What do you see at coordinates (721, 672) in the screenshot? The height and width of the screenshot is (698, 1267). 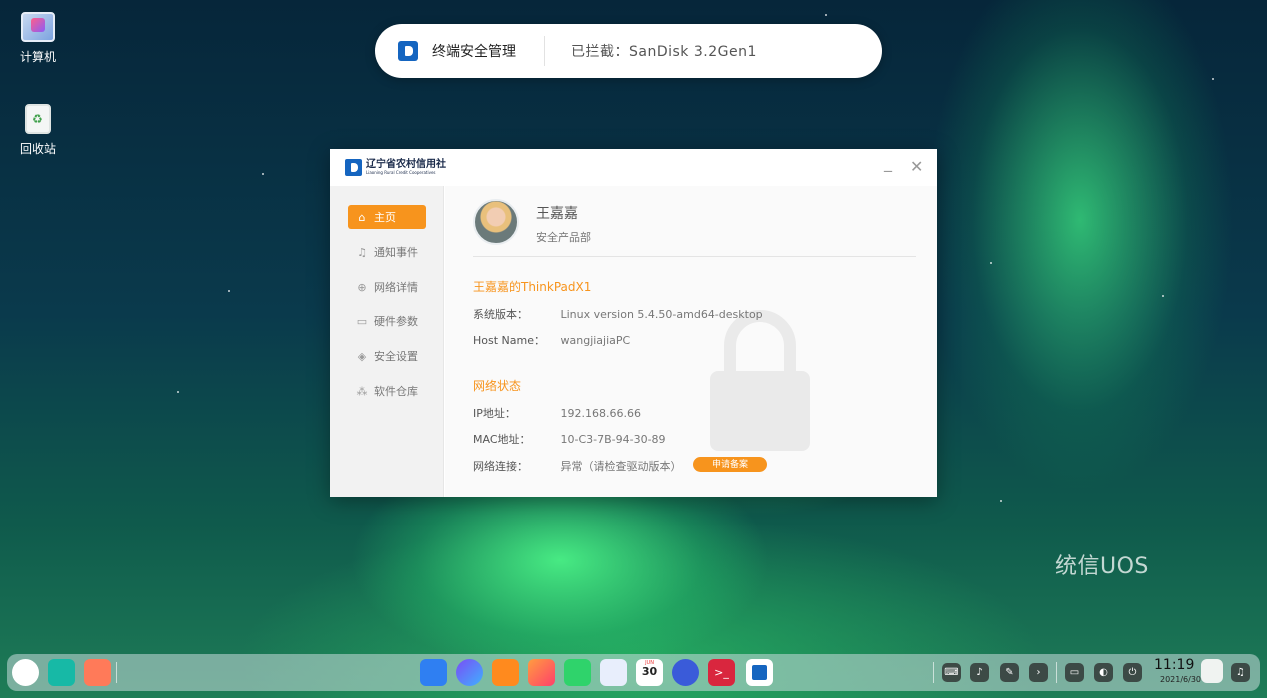 I see `terminal-icon: >_` at bounding box center [721, 672].